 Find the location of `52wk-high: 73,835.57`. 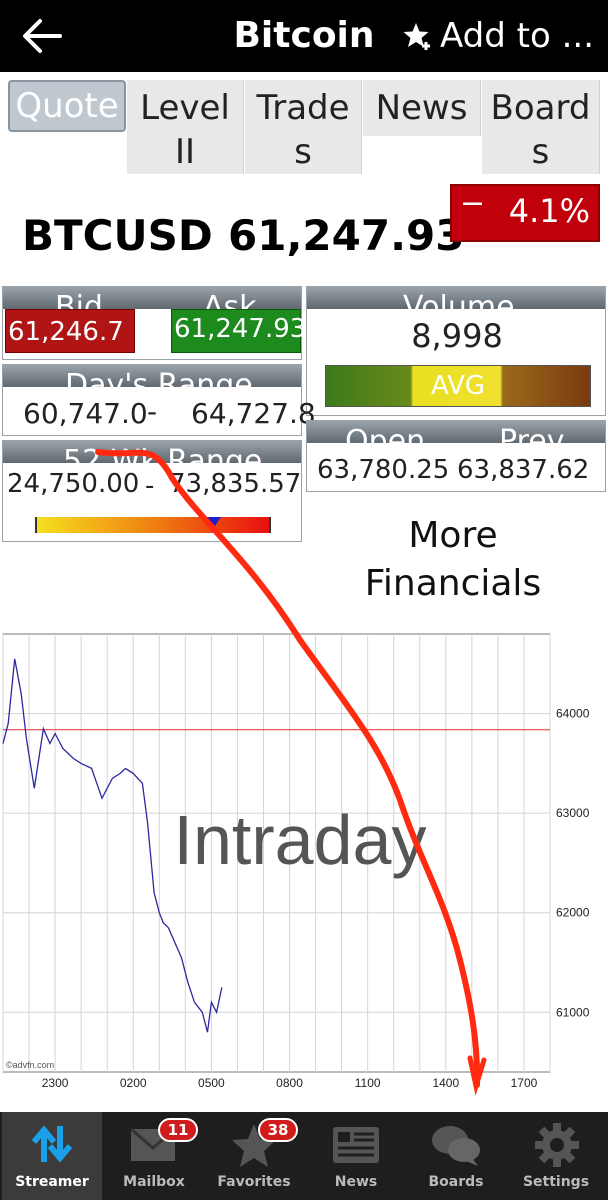

52wk-high: 73,835.57 is located at coordinates (235, 484).